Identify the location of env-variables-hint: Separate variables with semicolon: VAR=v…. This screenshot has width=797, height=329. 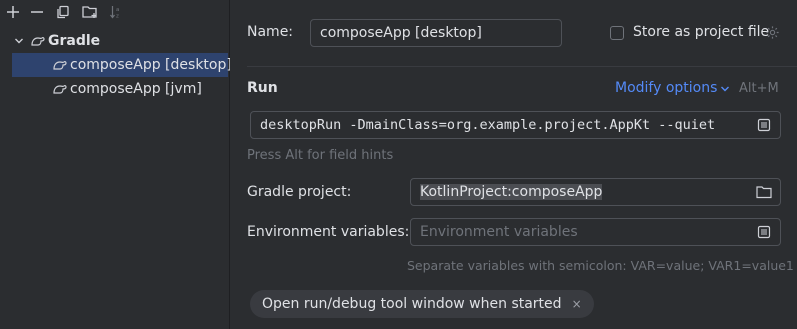
(600, 265).